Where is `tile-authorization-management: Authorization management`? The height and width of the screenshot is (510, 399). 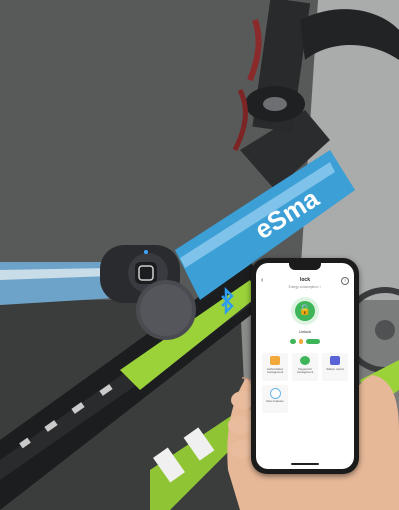 tile-authorization-management: Authorization management is located at coordinates (275, 367).